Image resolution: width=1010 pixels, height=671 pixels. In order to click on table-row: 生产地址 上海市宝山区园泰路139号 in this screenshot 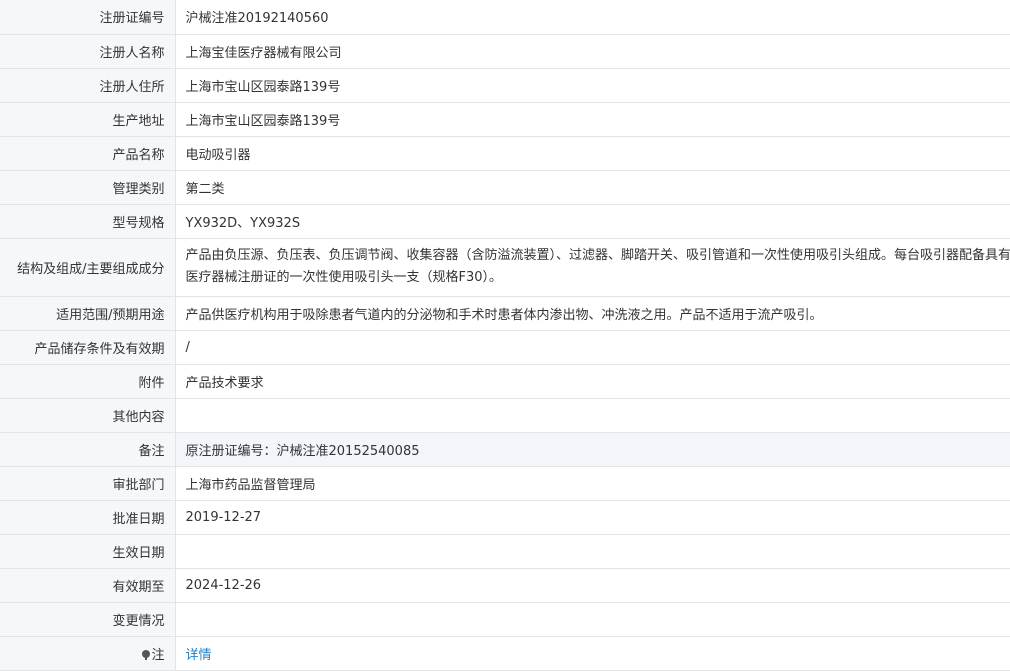, I will do `click(505, 119)`.